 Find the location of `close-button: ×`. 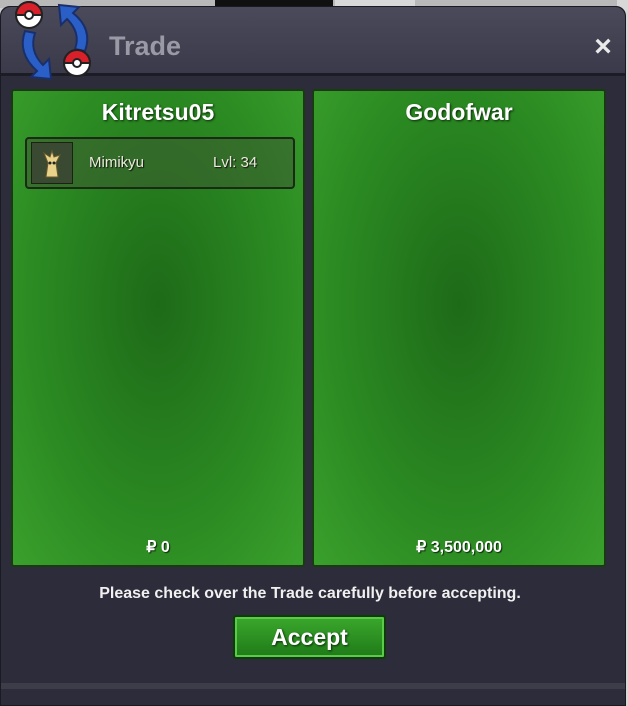

close-button: × is located at coordinates (603, 46).